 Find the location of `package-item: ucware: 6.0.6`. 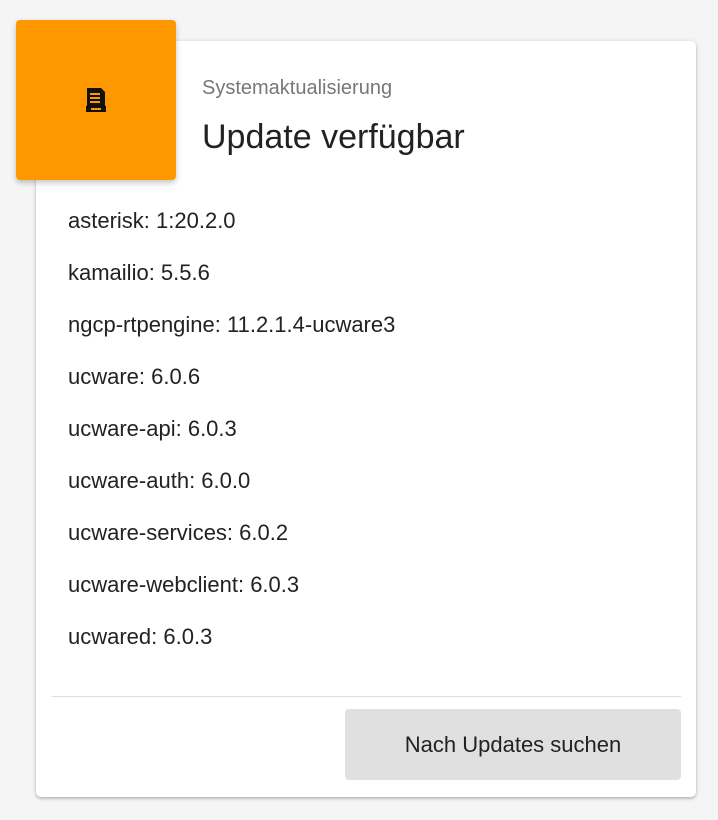

package-item: ucware: 6.0.6 is located at coordinates (134, 376).